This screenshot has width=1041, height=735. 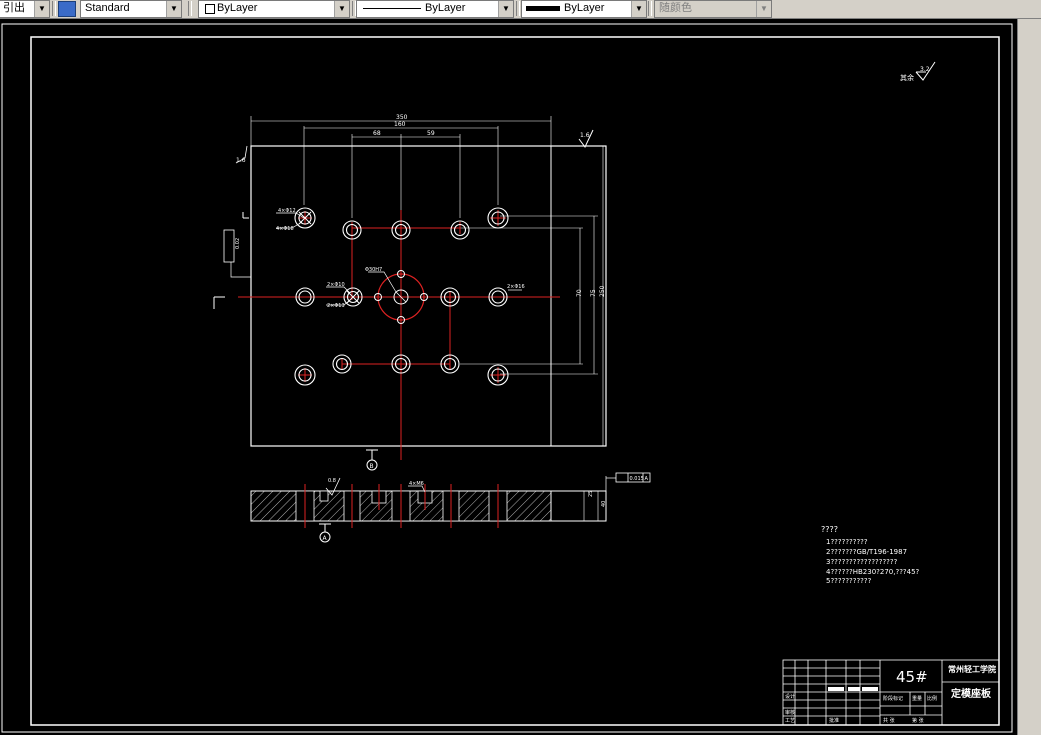 What do you see at coordinates (372, 466) in the screenshot?
I see `svg-text: B` at bounding box center [372, 466].